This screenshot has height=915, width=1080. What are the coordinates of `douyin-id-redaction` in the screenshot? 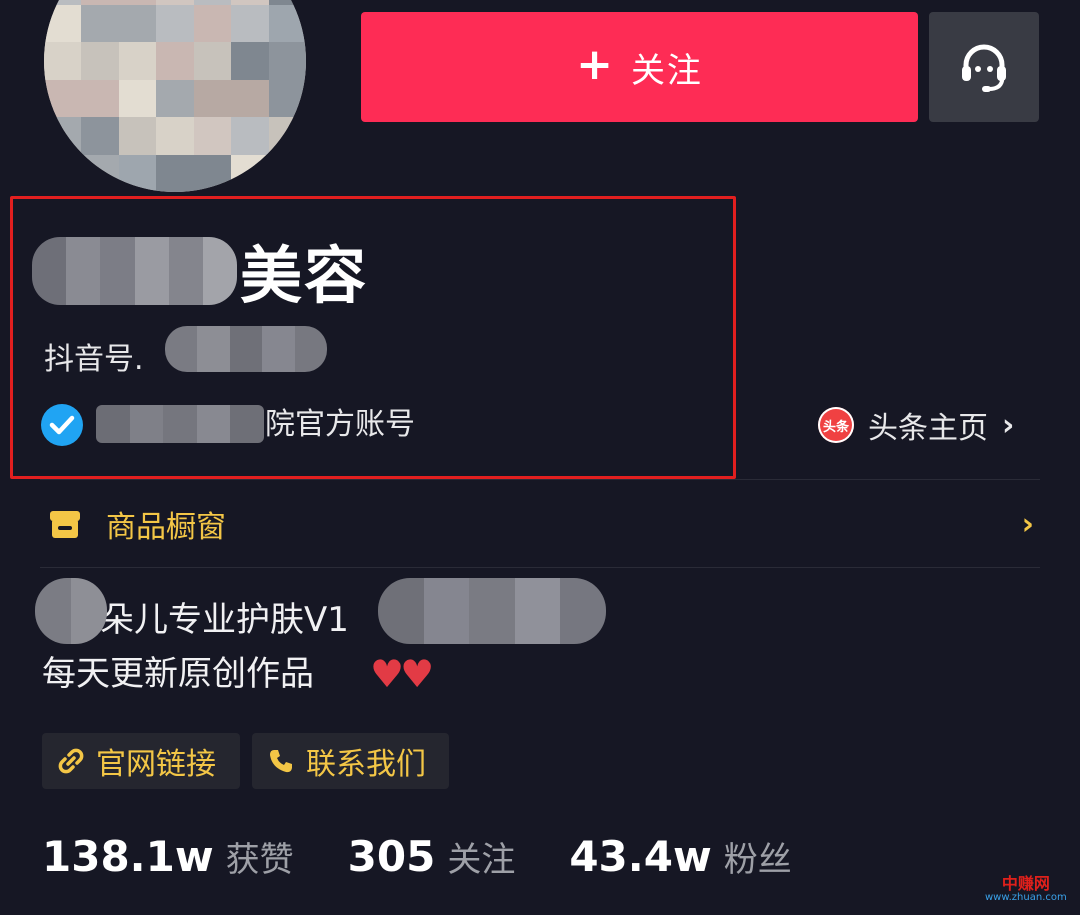 It's located at (246, 349).